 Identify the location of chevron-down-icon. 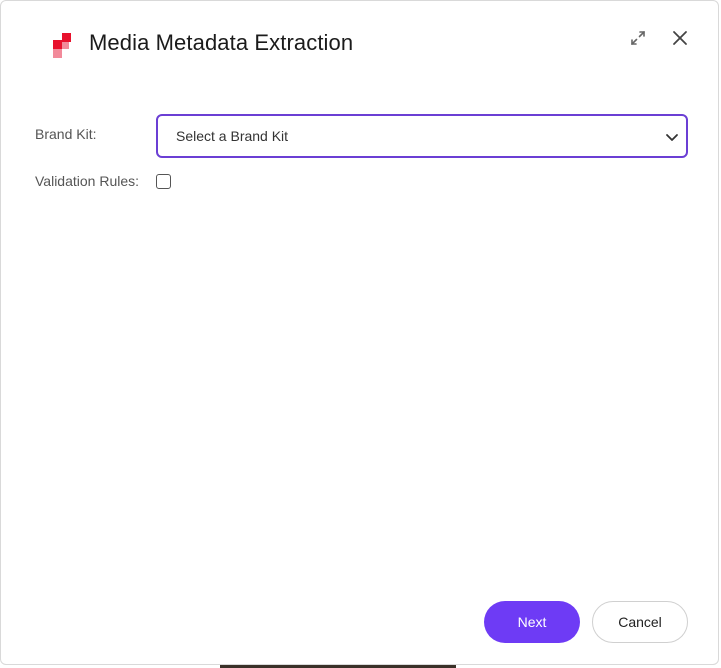
(672, 137).